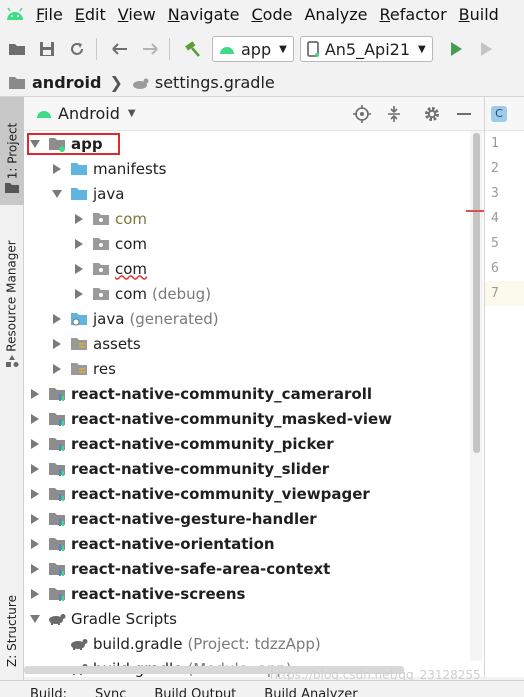 This screenshot has height=697, width=524. Describe the element at coordinates (66, 82) in the screenshot. I see `breadcrumb-root: android` at that location.